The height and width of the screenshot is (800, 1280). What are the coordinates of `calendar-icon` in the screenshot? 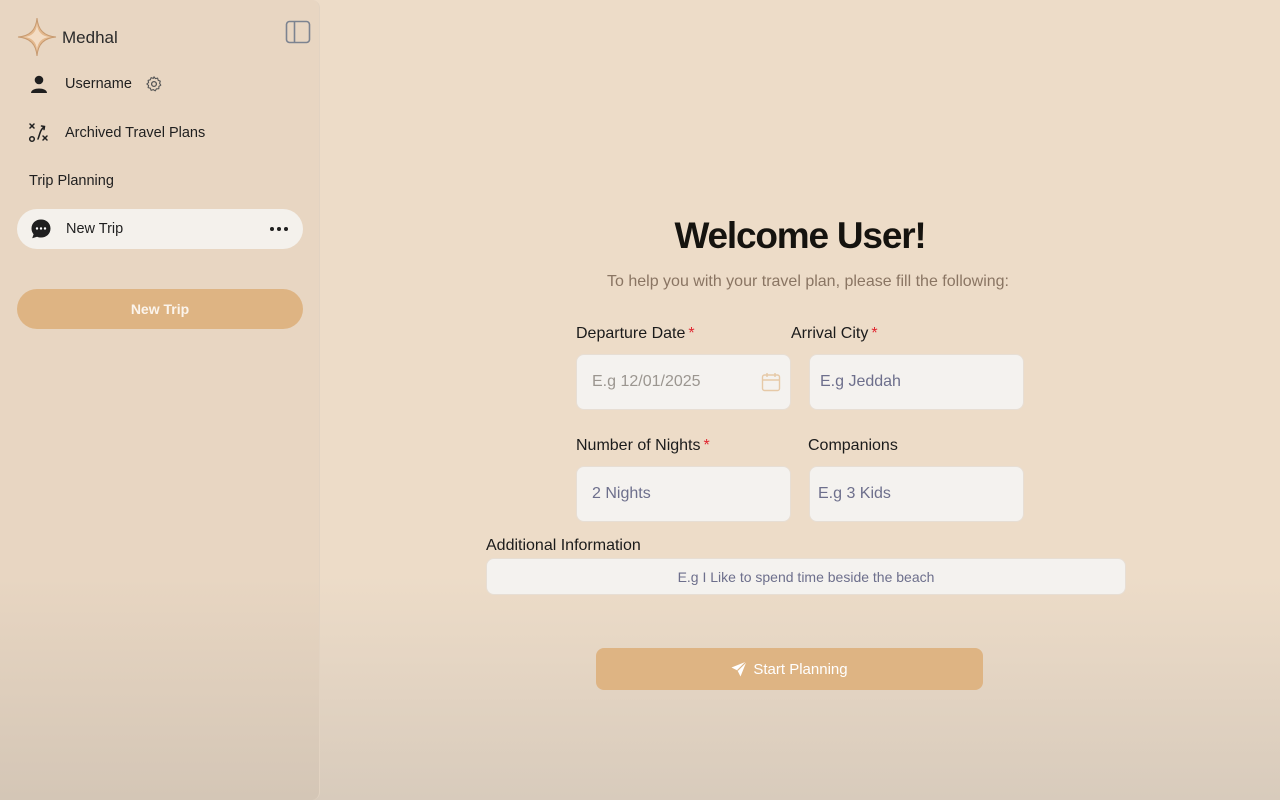 It's located at (771, 382).